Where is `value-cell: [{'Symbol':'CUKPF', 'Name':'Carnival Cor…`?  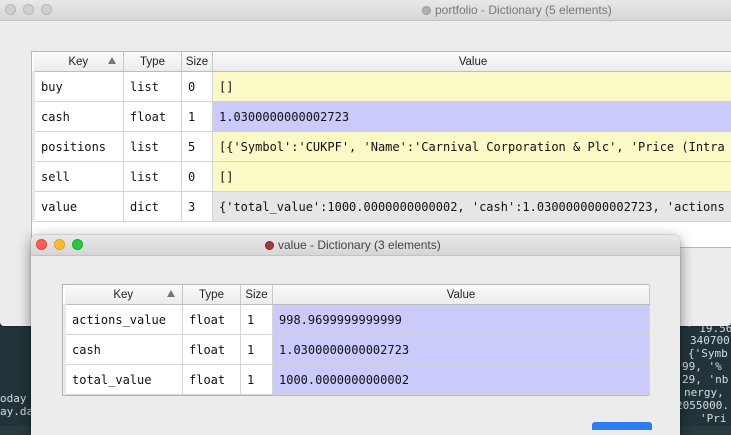
value-cell: [{'Symbol':'CUKPF', 'Name':'Carnival Cor… is located at coordinates (472, 147).